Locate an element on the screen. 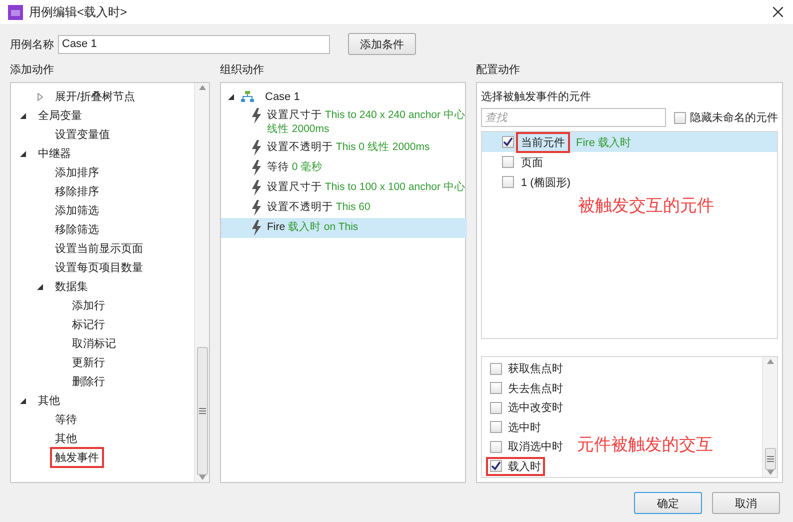 This screenshot has width=793, height=522. action-item: 设置当前显示页面 is located at coordinates (99, 248).